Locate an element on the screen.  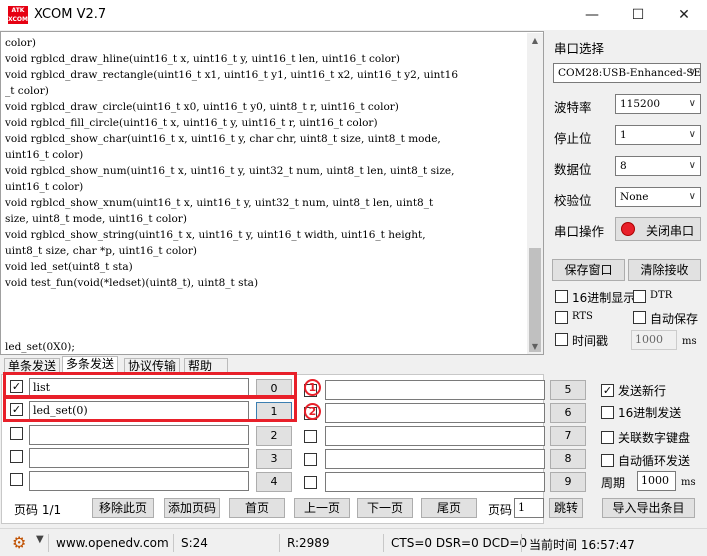
annotation-marker-1: 1 is located at coordinates (312, 387).